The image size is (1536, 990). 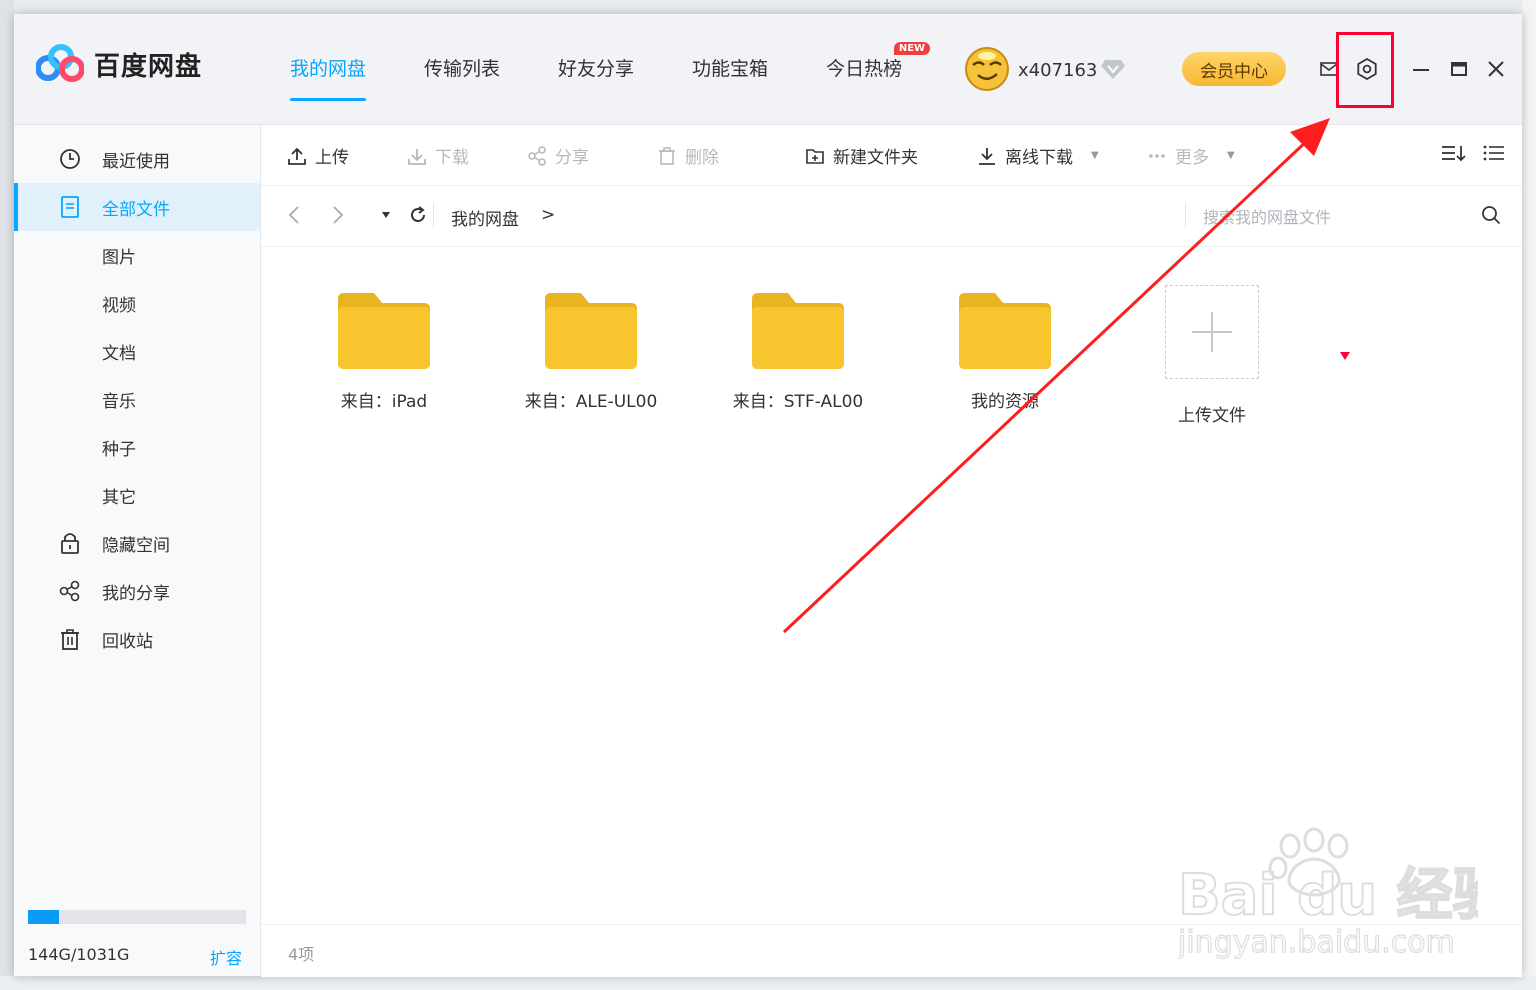 I want to click on sidebar-item-label: 视频, so click(x=119, y=305).